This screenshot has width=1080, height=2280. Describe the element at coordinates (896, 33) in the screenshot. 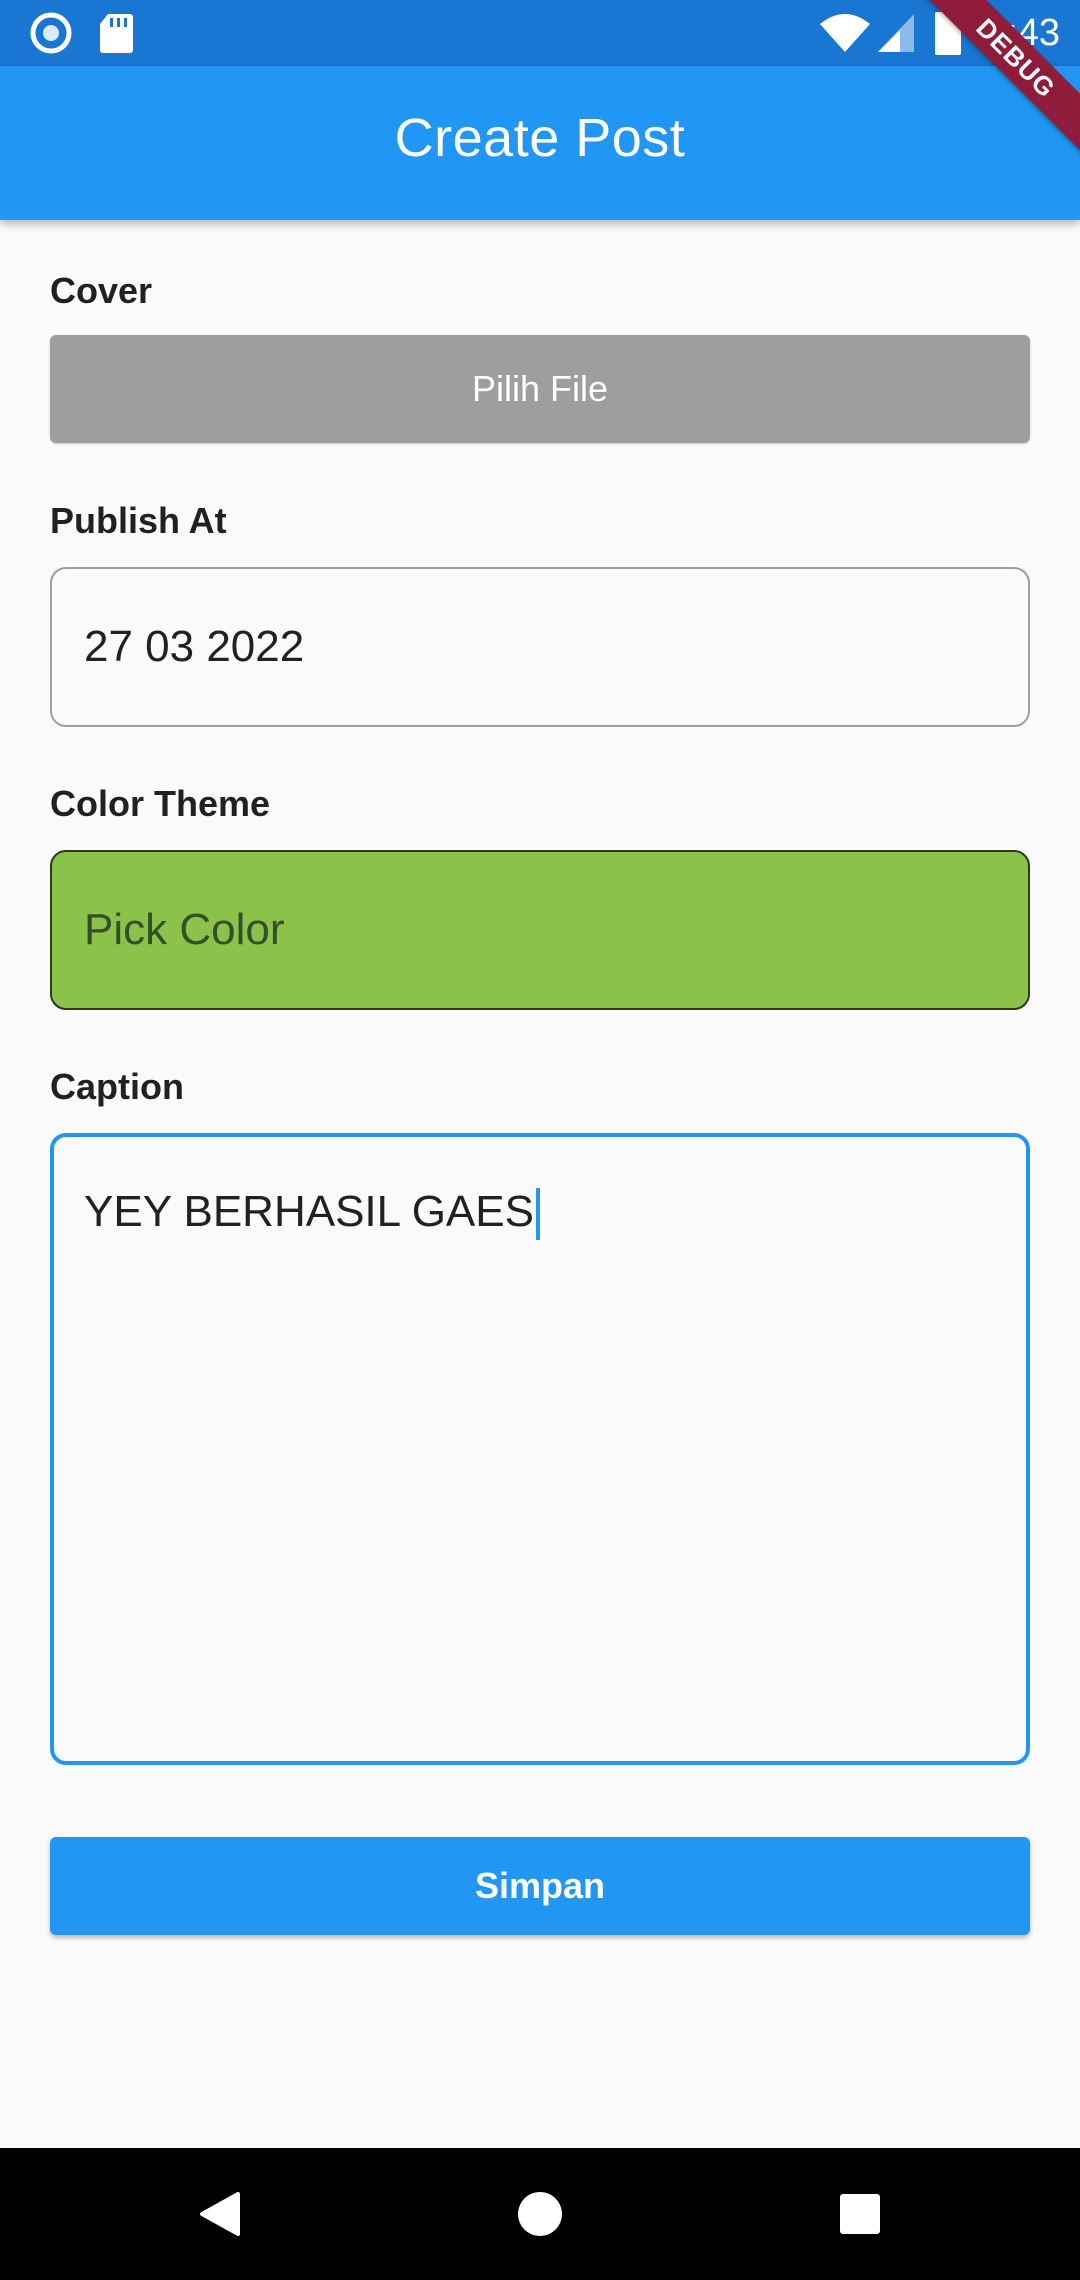

I see `signal-icon` at that location.